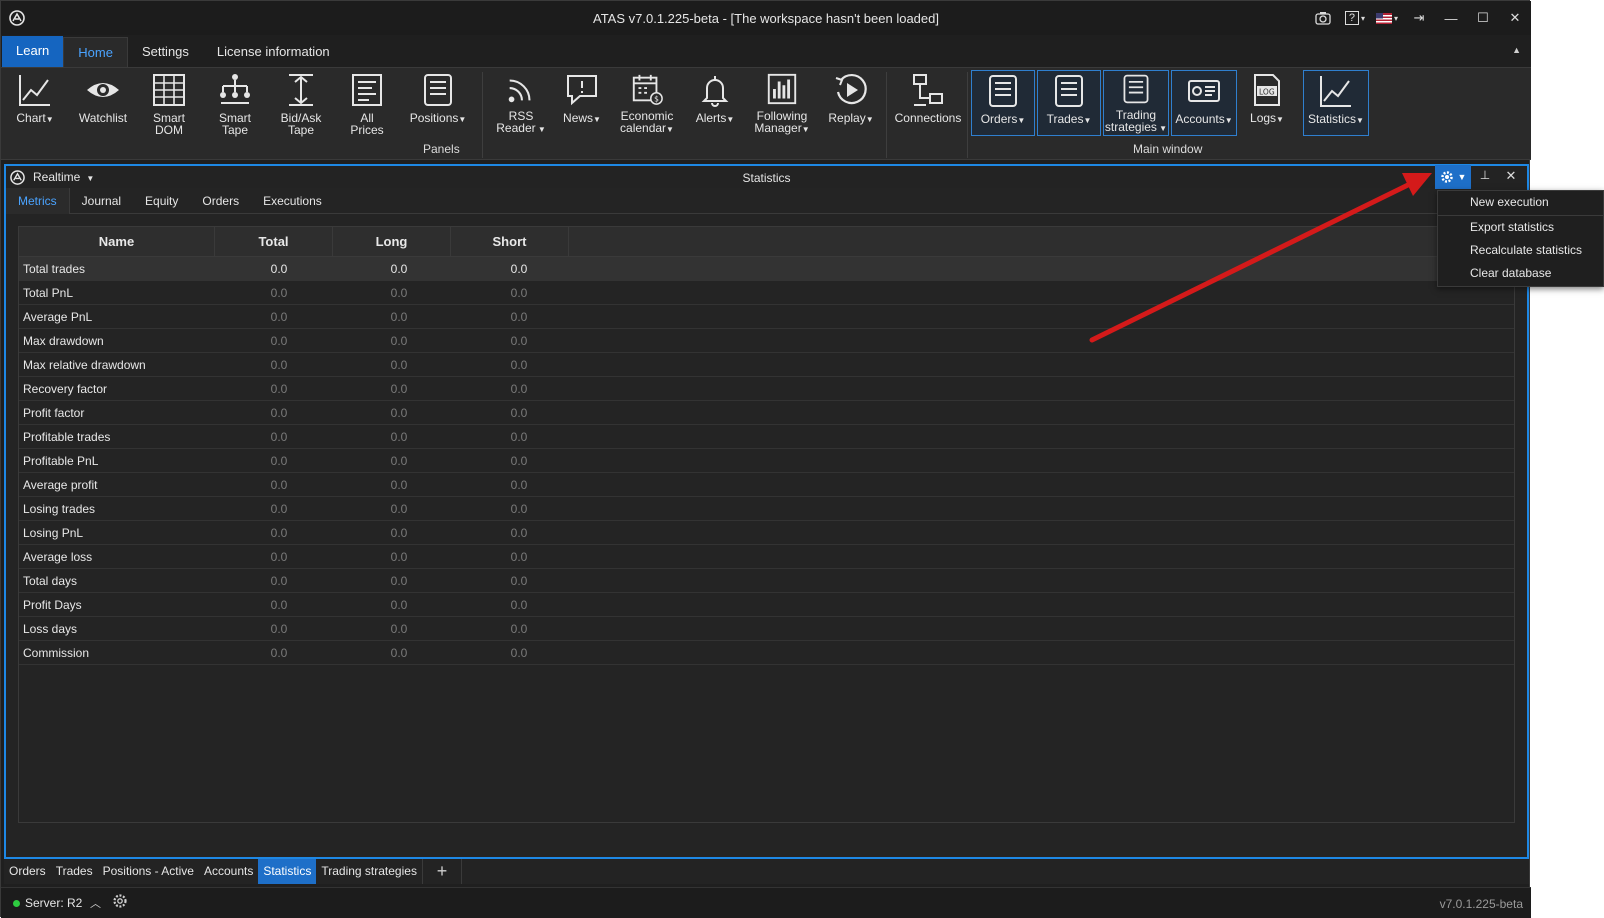 Image resolution: width=1604 pixels, height=918 pixels. Describe the element at coordinates (851, 103) in the screenshot. I see `replay-button: Replay▼` at that location.